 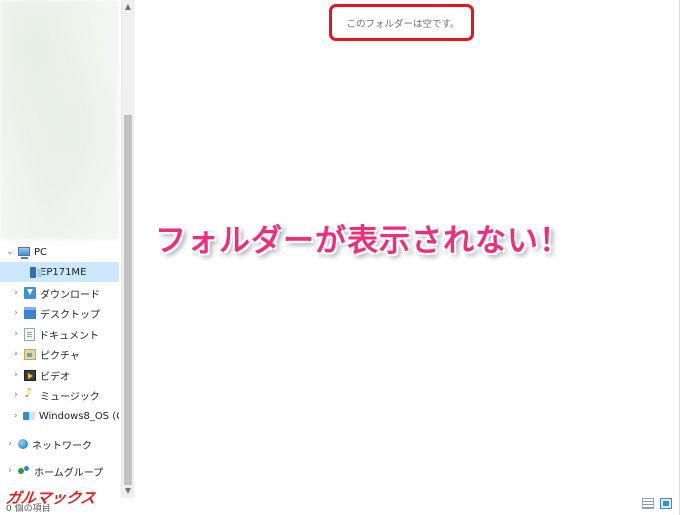 What do you see at coordinates (24, 252) in the screenshot?
I see `pc-icon` at bounding box center [24, 252].